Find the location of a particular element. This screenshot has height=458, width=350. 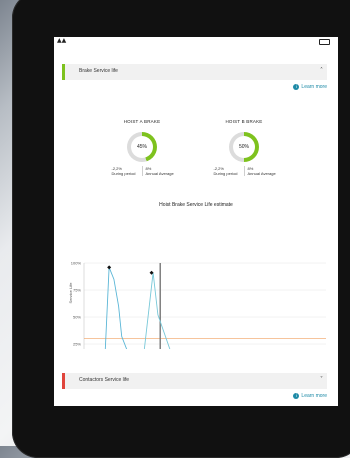

y-tick-label: 75% is located at coordinates (77, 290).